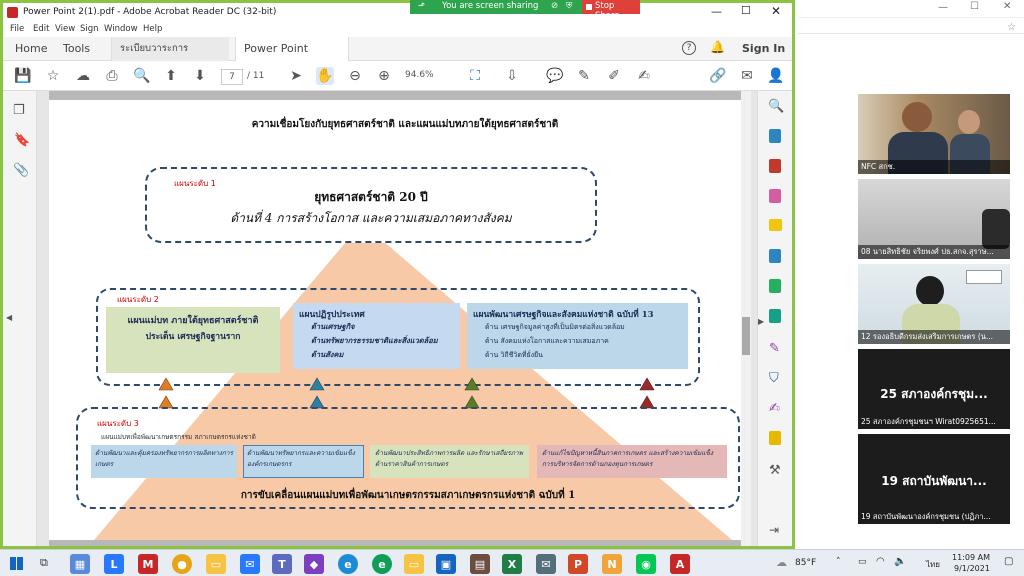 The image size is (1024, 576). I want to click on menu-help: Help, so click(152, 29).